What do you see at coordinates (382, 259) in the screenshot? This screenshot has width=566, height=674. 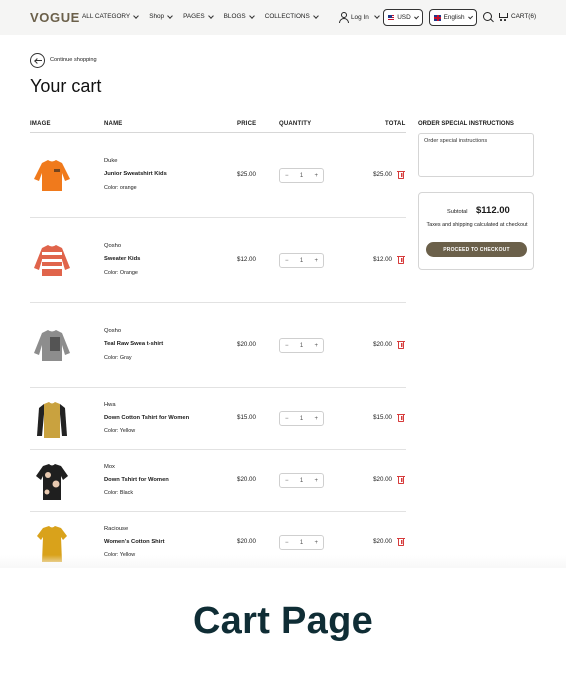 I see `line-total: $12.00` at bounding box center [382, 259].